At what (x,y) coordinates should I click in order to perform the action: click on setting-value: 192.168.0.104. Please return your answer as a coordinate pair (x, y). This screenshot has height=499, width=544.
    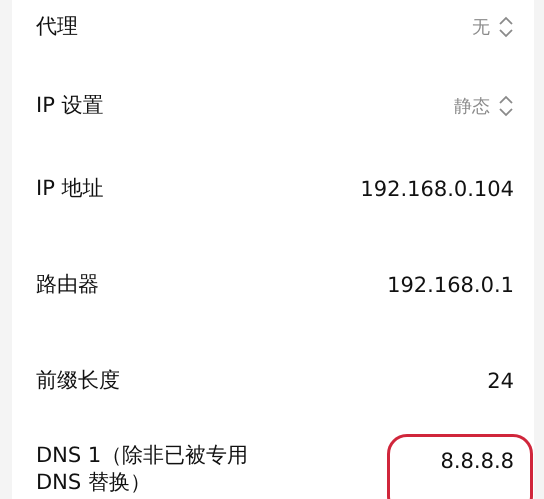
    Looking at the image, I should click on (437, 189).